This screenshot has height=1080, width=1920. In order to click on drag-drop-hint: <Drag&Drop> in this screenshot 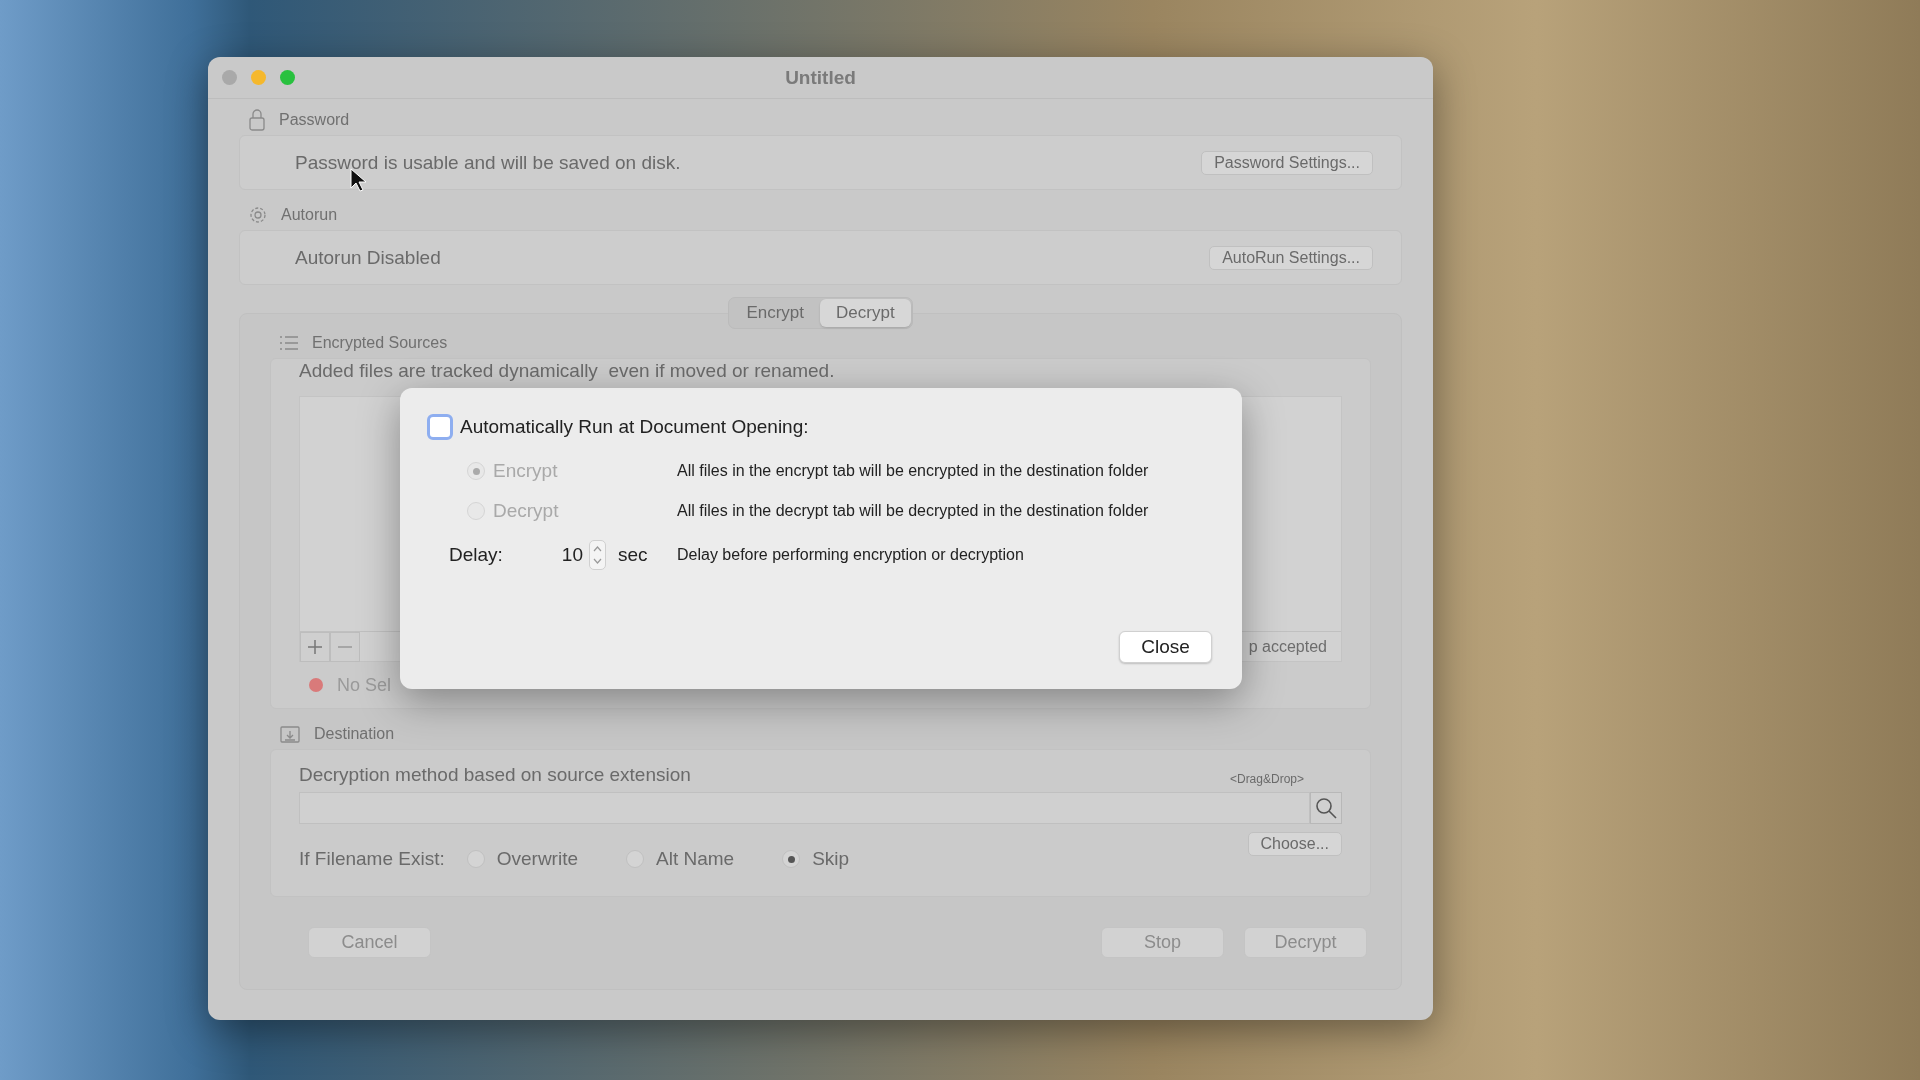, I will do `click(1266, 779)`.